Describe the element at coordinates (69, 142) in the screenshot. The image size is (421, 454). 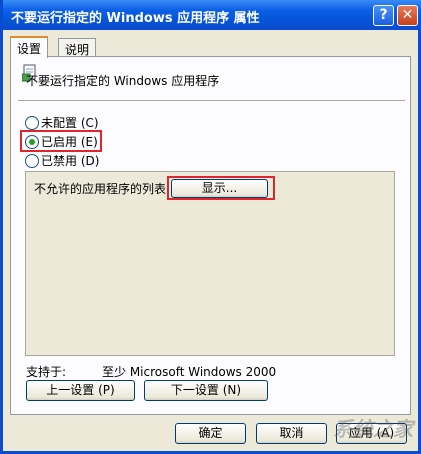
I see `radio-label: 已启用 (E)` at that location.